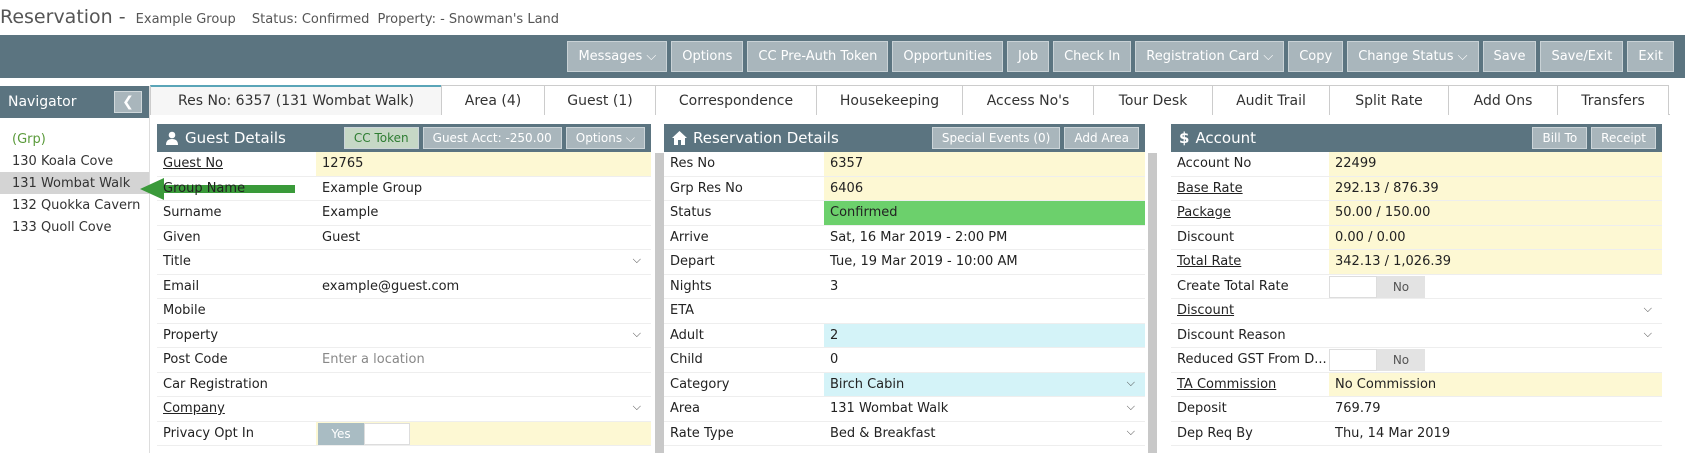  I want to click on account-header: $ Account Bill To Receipt, so click(1416, 138).